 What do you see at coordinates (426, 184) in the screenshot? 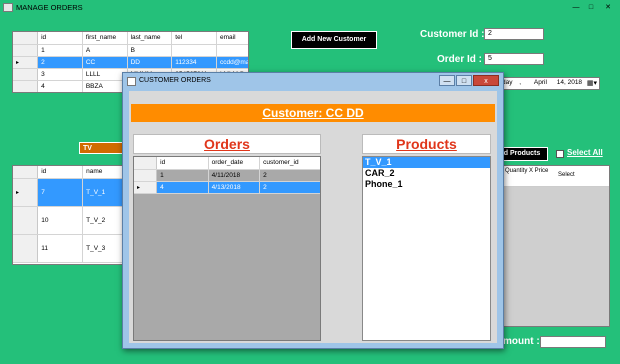
I see `products-list-item: Phone_1` at bounding box center [426, 184].